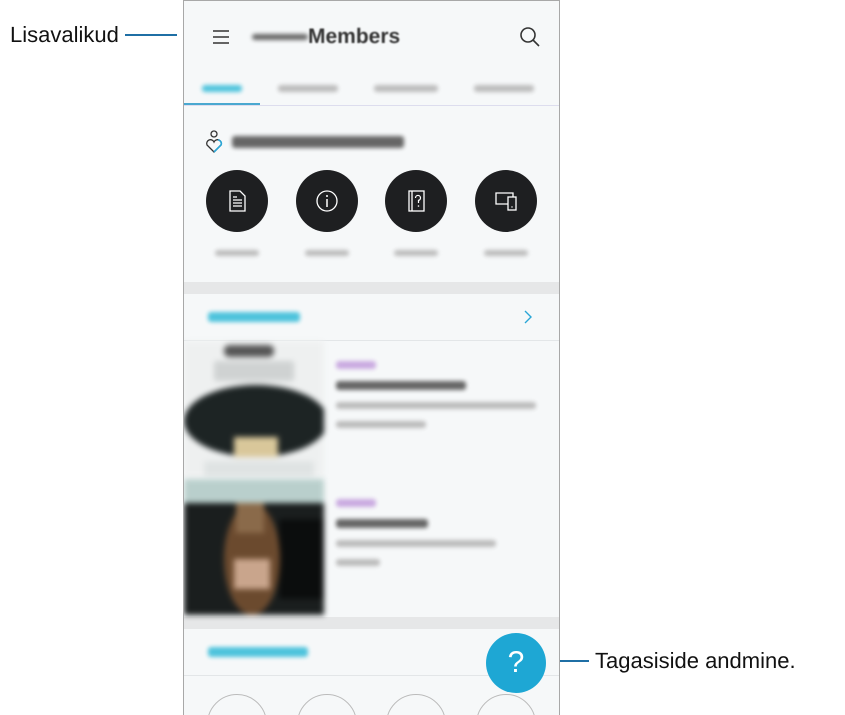 The width and height of the screenshot is (845, 715). Describe the element at coordinates (530, 37) in the screenshot. I see `search-icon` at that location.